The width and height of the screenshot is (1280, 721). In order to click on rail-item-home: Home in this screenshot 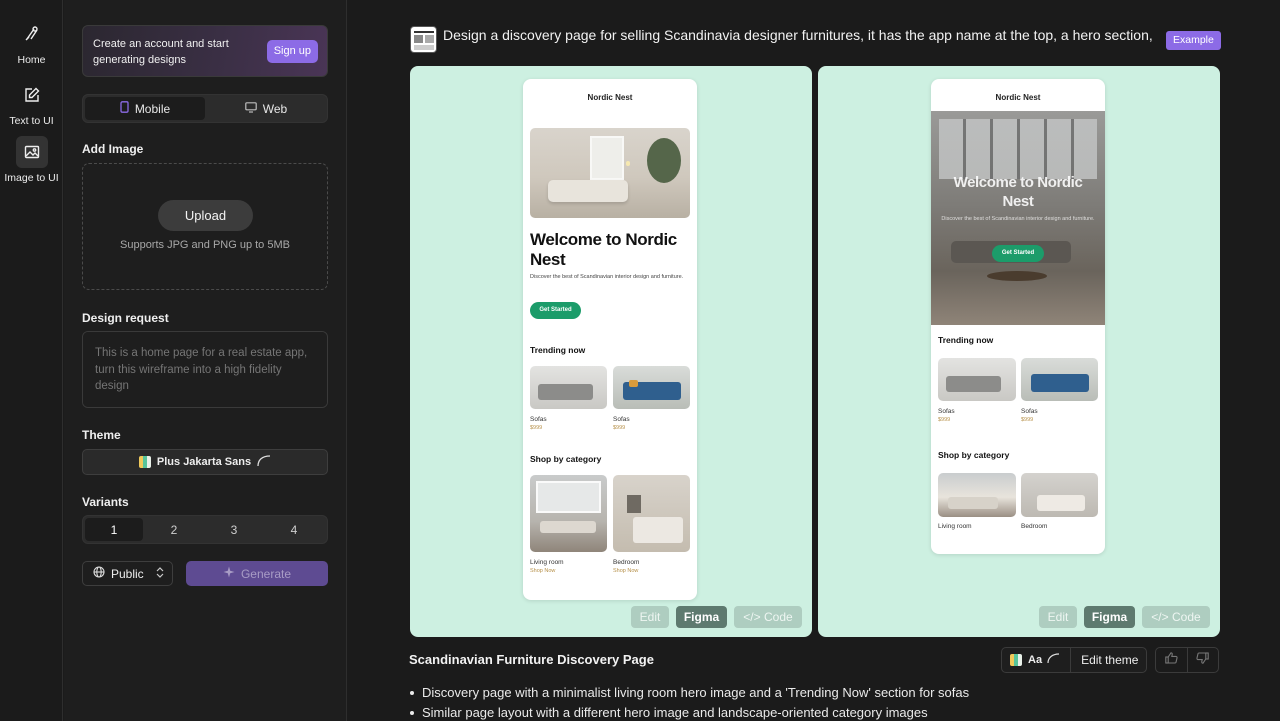, I will do `click(31, 42)`.